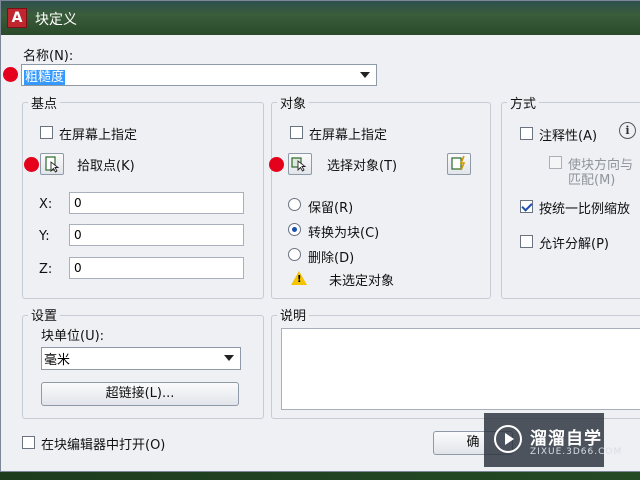  What do you see at coordinates (56, 20) in the screenshot?
I see `window-title: 块定义` at bounding box center [56, 20].